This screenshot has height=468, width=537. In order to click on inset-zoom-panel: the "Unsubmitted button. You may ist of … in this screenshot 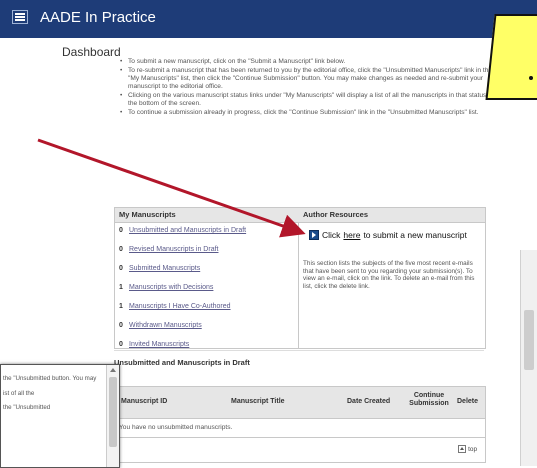, I will do `click(60, 416)`.